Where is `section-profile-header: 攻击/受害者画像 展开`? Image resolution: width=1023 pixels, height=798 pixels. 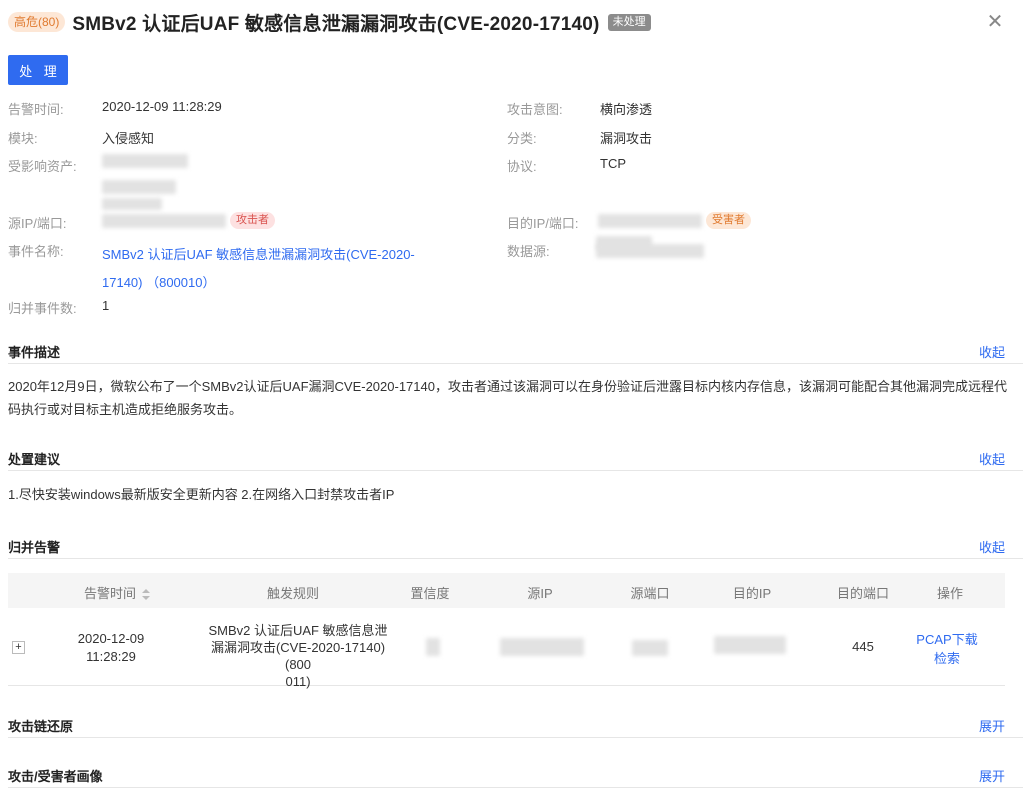 section-profile-header: 攻击/受害者画像 展开 is located at coordinates (515, 774).